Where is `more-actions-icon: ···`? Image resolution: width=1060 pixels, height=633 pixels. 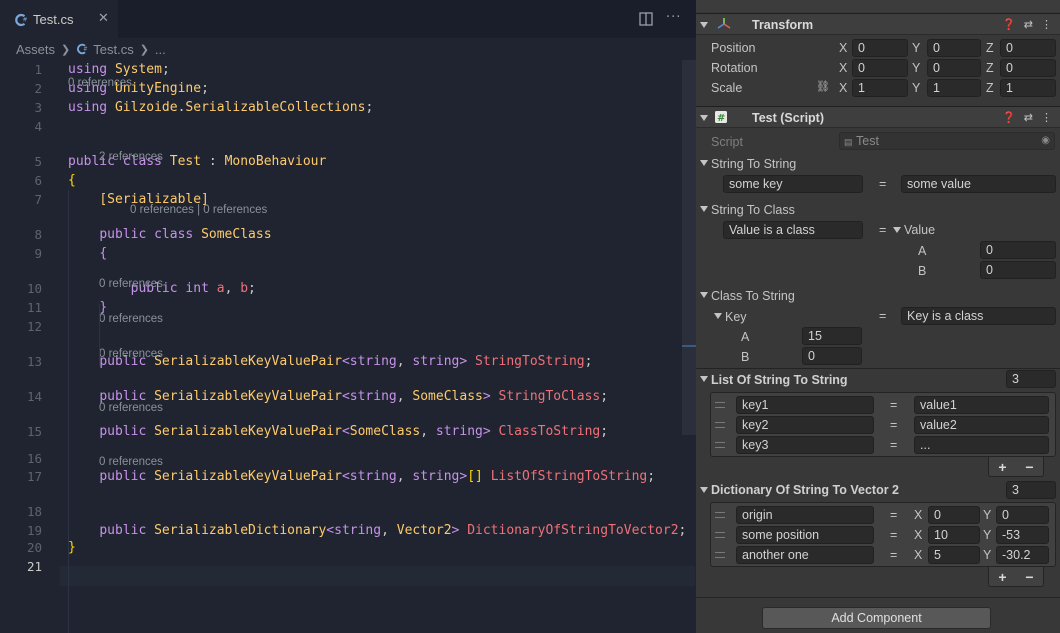
more-actions-icon: ··· is located at coordinates (673, 17).